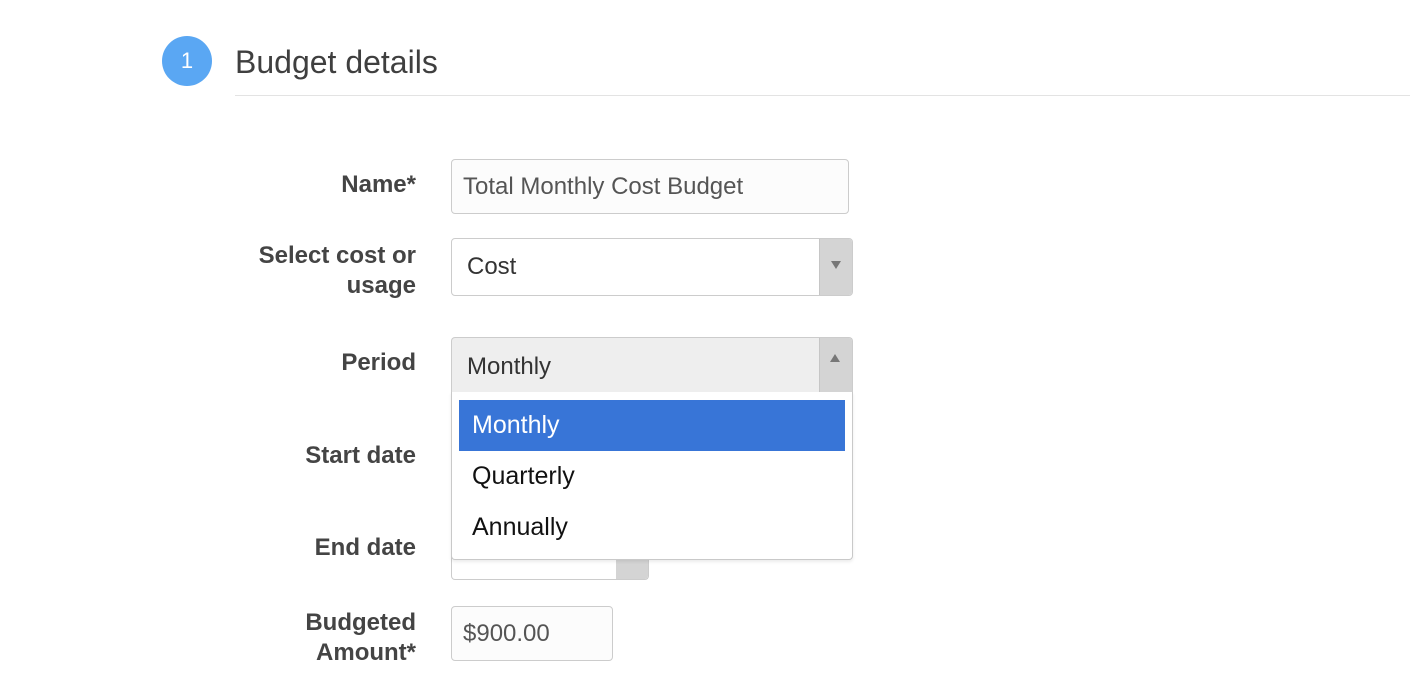  What do you see at coordinates (360, 622) in the screenshot?
I see `budgeted-amount-label-line1: Budgeted` at bounding box center [360, 622].